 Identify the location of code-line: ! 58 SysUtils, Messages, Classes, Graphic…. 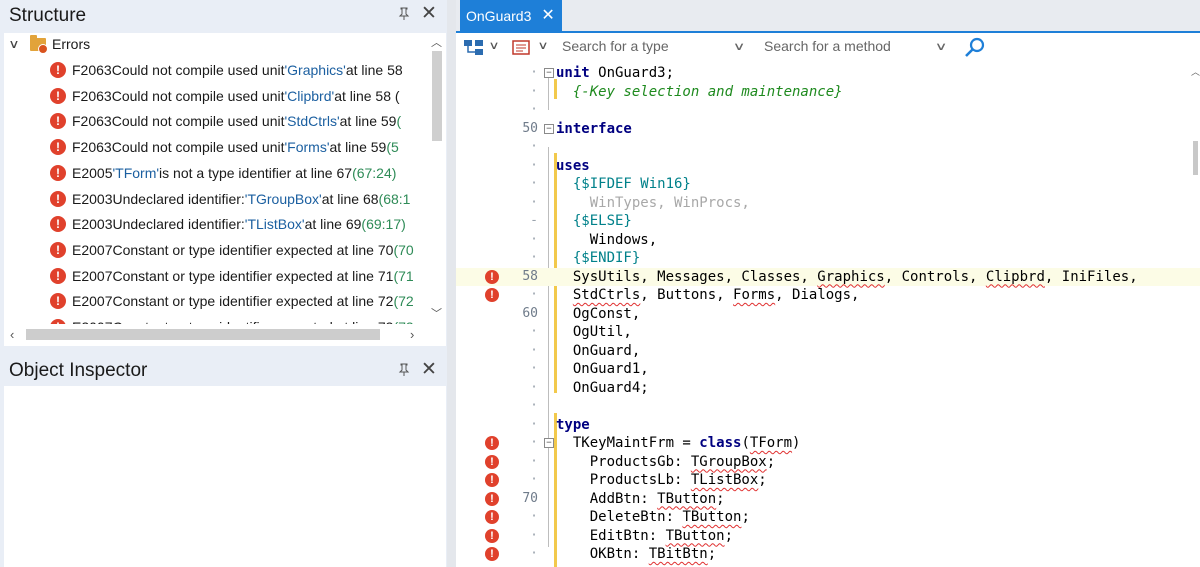
(828, 276).